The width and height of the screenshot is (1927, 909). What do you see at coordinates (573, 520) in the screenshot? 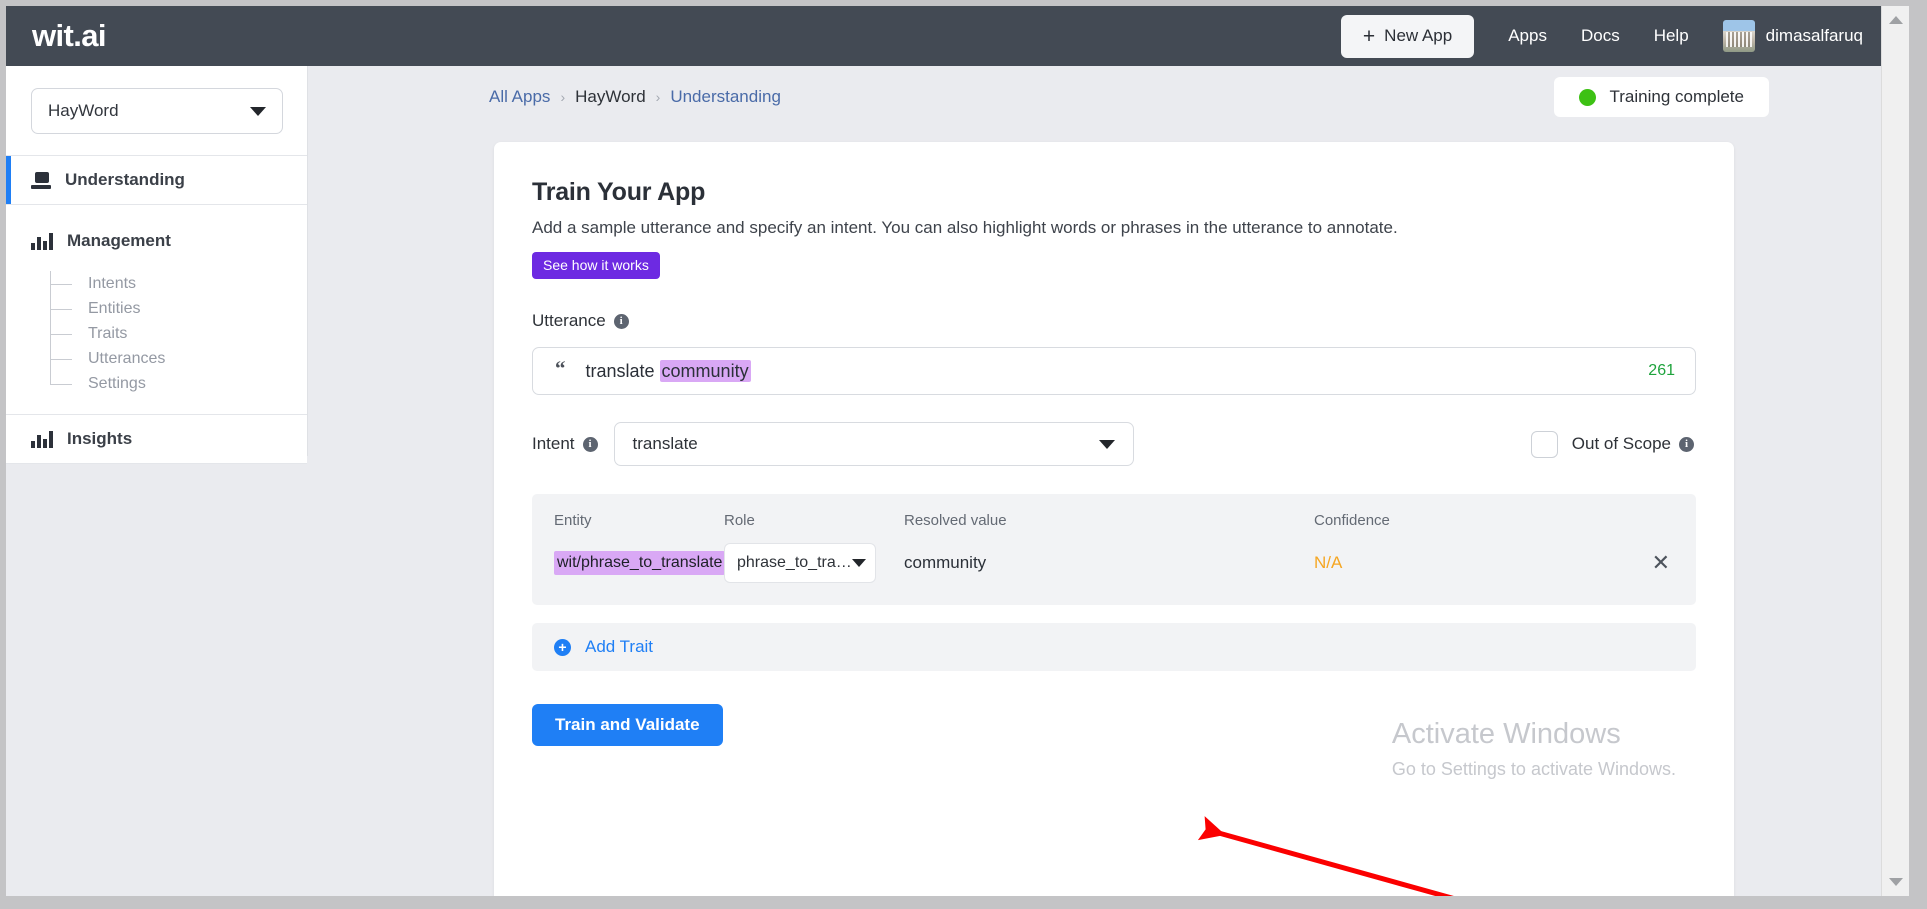
I see `column-header-entity: Entity` at bounding box center [573, 520].